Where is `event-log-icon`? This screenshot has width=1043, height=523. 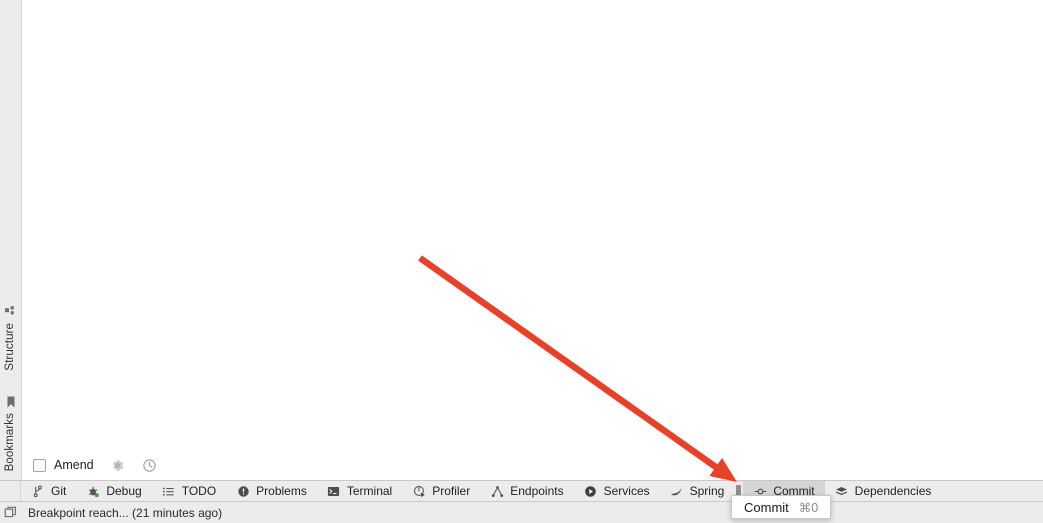 event-log-icon is located at coordinates (10, 512).